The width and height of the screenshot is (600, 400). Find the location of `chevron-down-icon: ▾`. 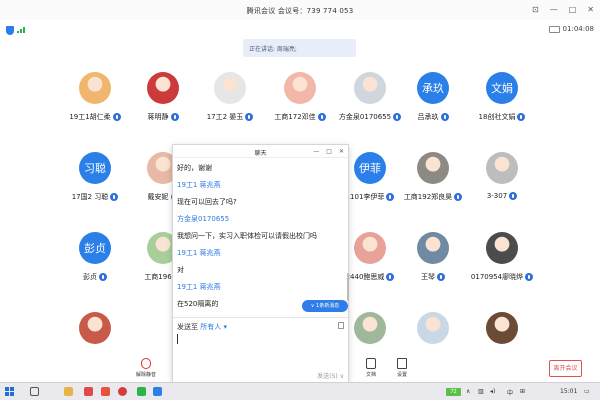

chevron-down-icon: ▾ is located at coordinates (225, 327).